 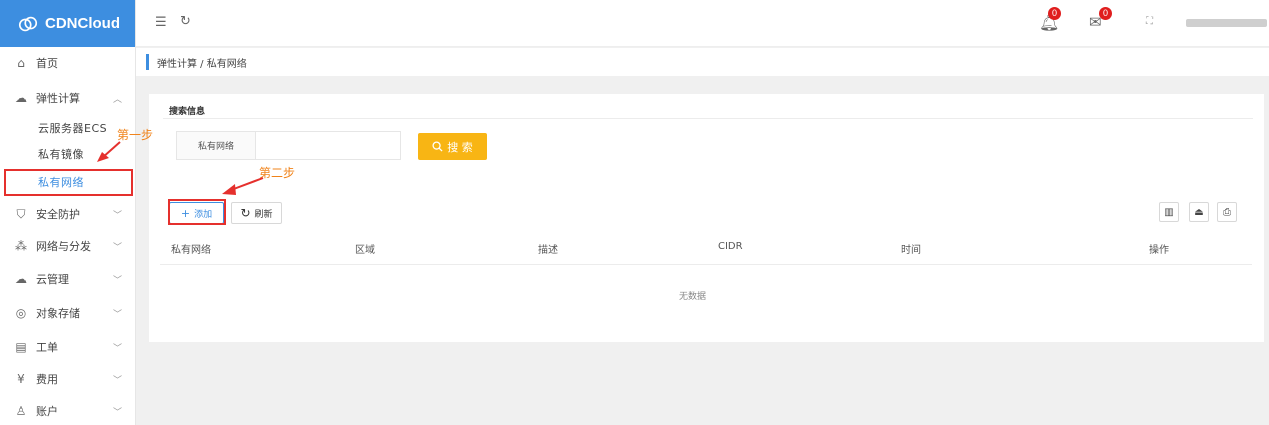 I want to click on search-button-label: 搜 索, so click(x=460, y=147).